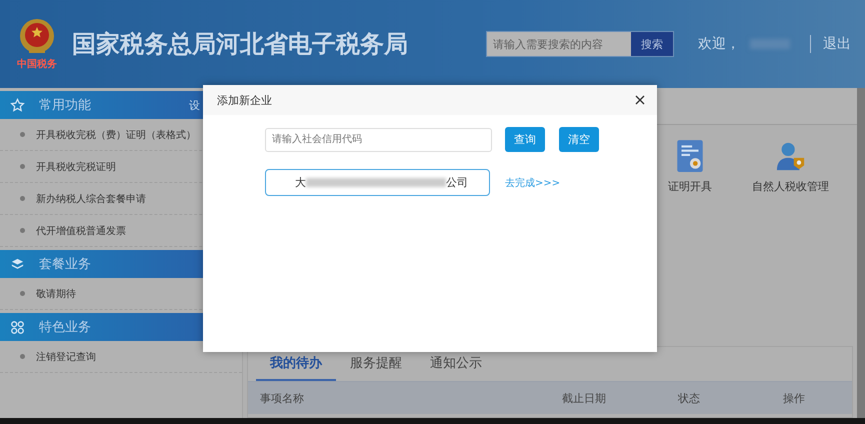 Image resolution: width=865 pixels, height=424 pixels. What do you see at coordinates (532, 183) in the screenshot?
I see `complete-link: 去完成>>>` at bounding box center [532, 183].